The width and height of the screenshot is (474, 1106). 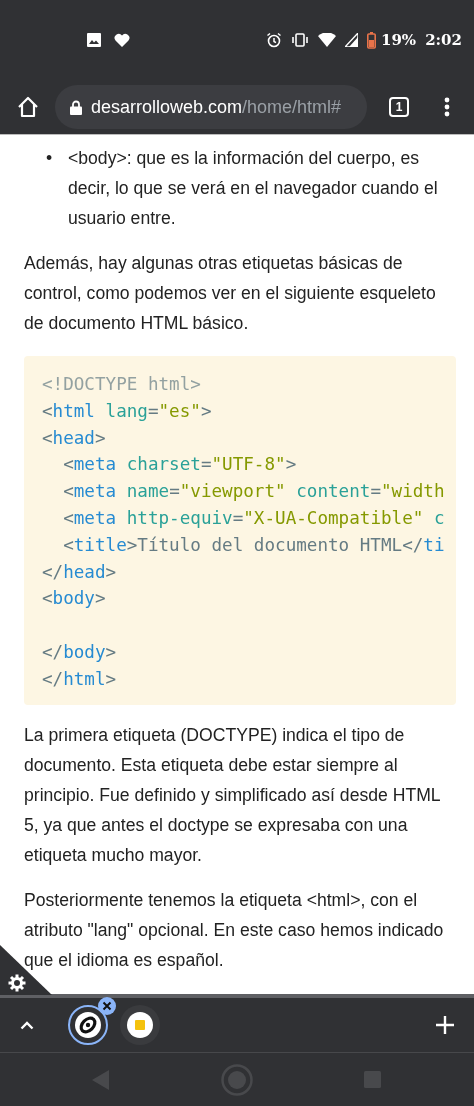 What do you see at coordinates (27, 1025) in the screenshot?
I see `chevron-up-icon` at bounding box center [27, 1025].